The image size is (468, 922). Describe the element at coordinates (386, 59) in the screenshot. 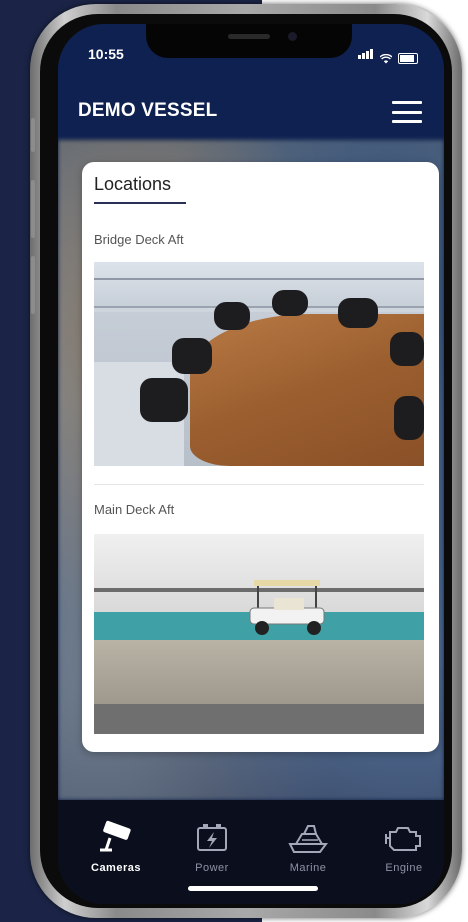

I see `wifi-icon` at that location.